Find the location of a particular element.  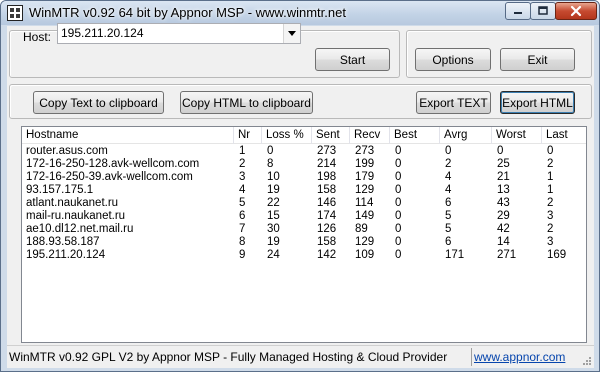

exit-button: Exit is located at coordinates (537, 59).